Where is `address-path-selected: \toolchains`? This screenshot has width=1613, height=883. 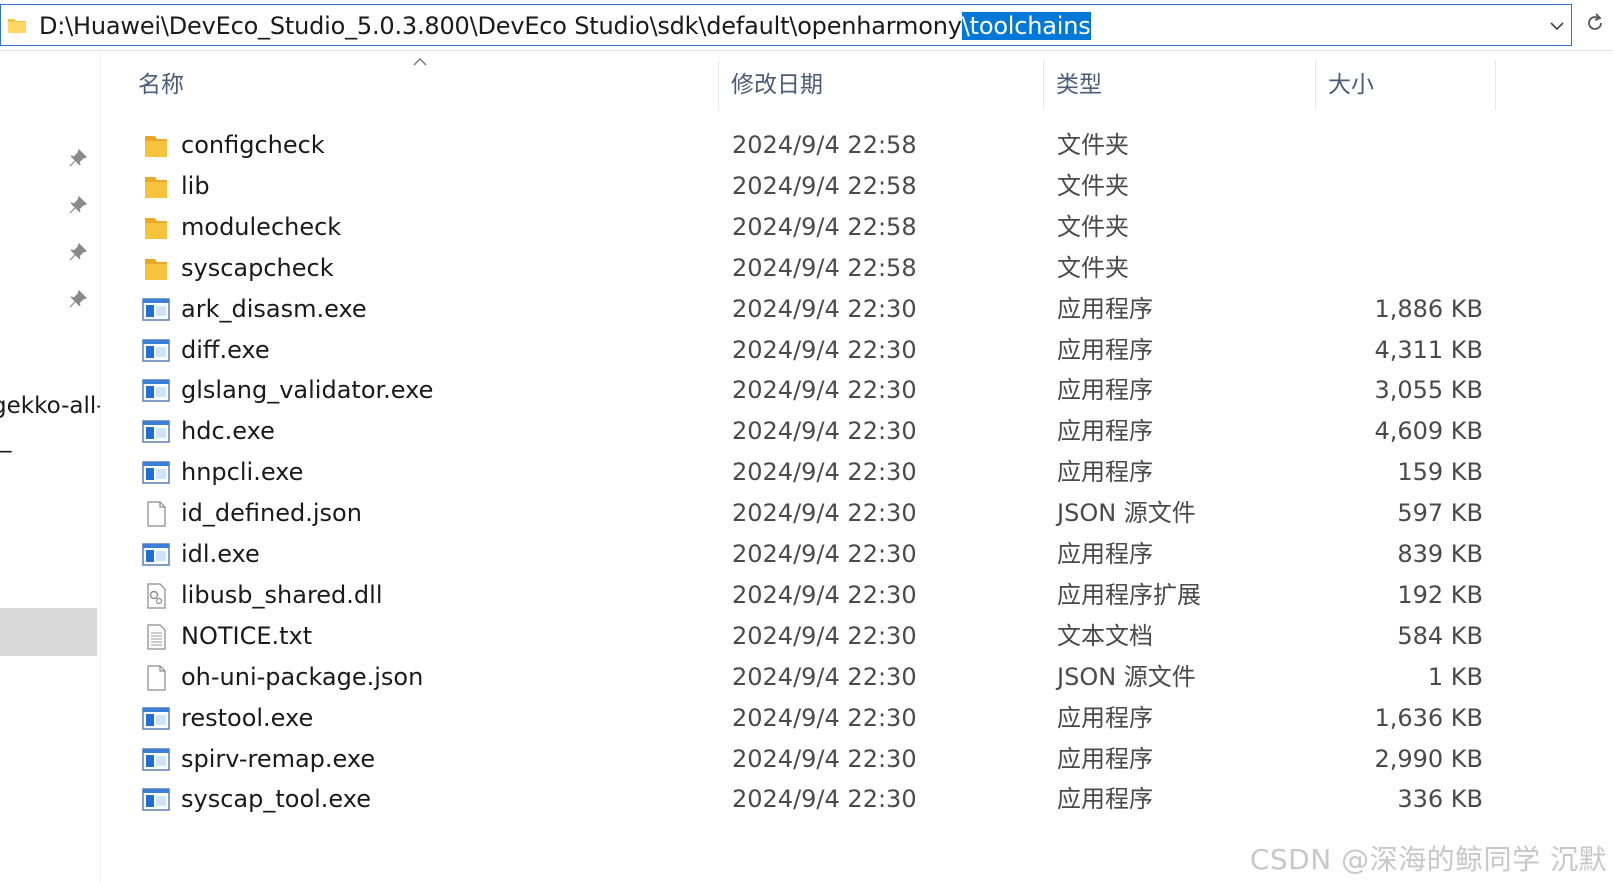 address-path-selected: \toolchains is located at coordinates (1026, 26).